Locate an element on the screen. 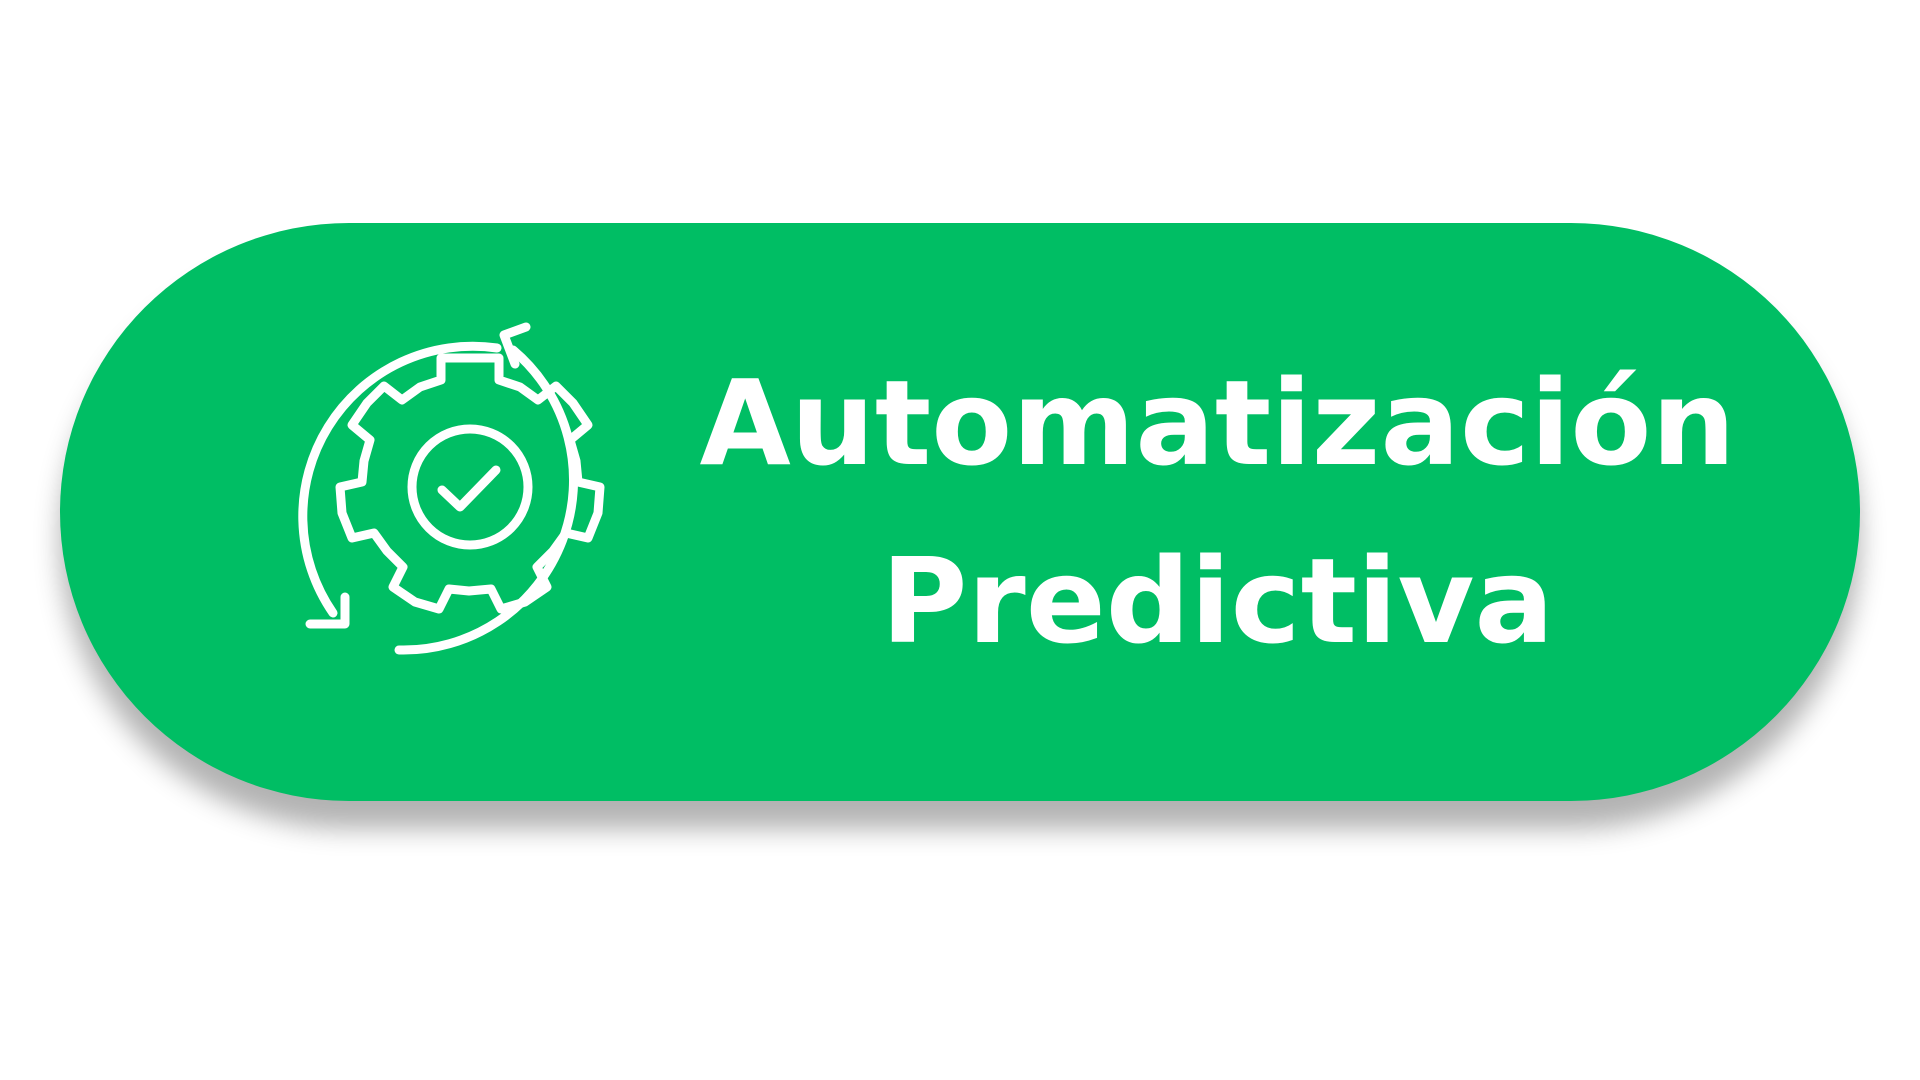  button-label-line2: Predictiva is located at coordinates (1217, 601).